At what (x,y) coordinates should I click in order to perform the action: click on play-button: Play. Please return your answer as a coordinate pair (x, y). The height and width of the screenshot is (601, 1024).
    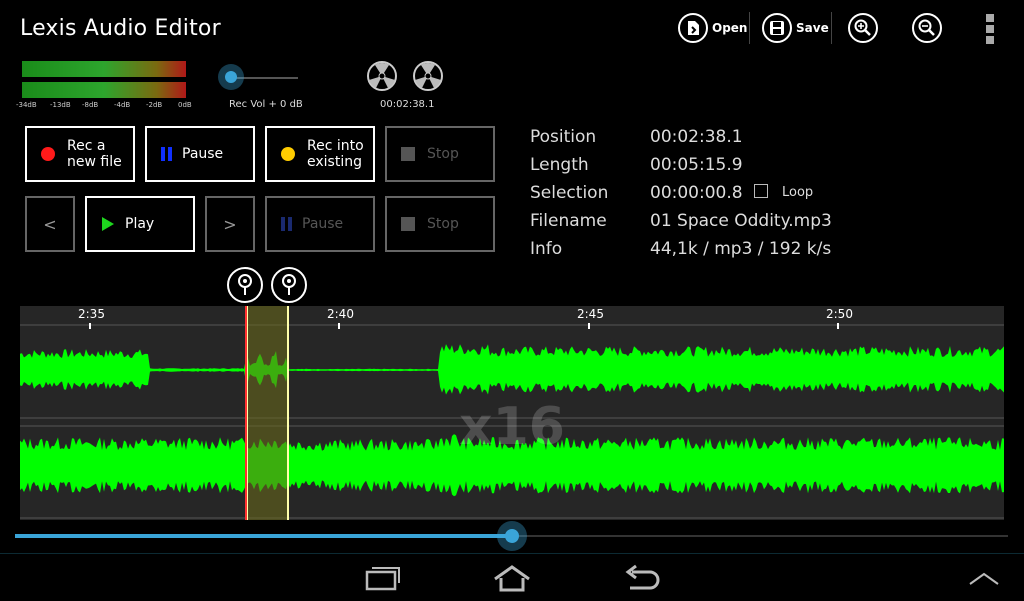
    Looking at the image, I should click on (140, 224).